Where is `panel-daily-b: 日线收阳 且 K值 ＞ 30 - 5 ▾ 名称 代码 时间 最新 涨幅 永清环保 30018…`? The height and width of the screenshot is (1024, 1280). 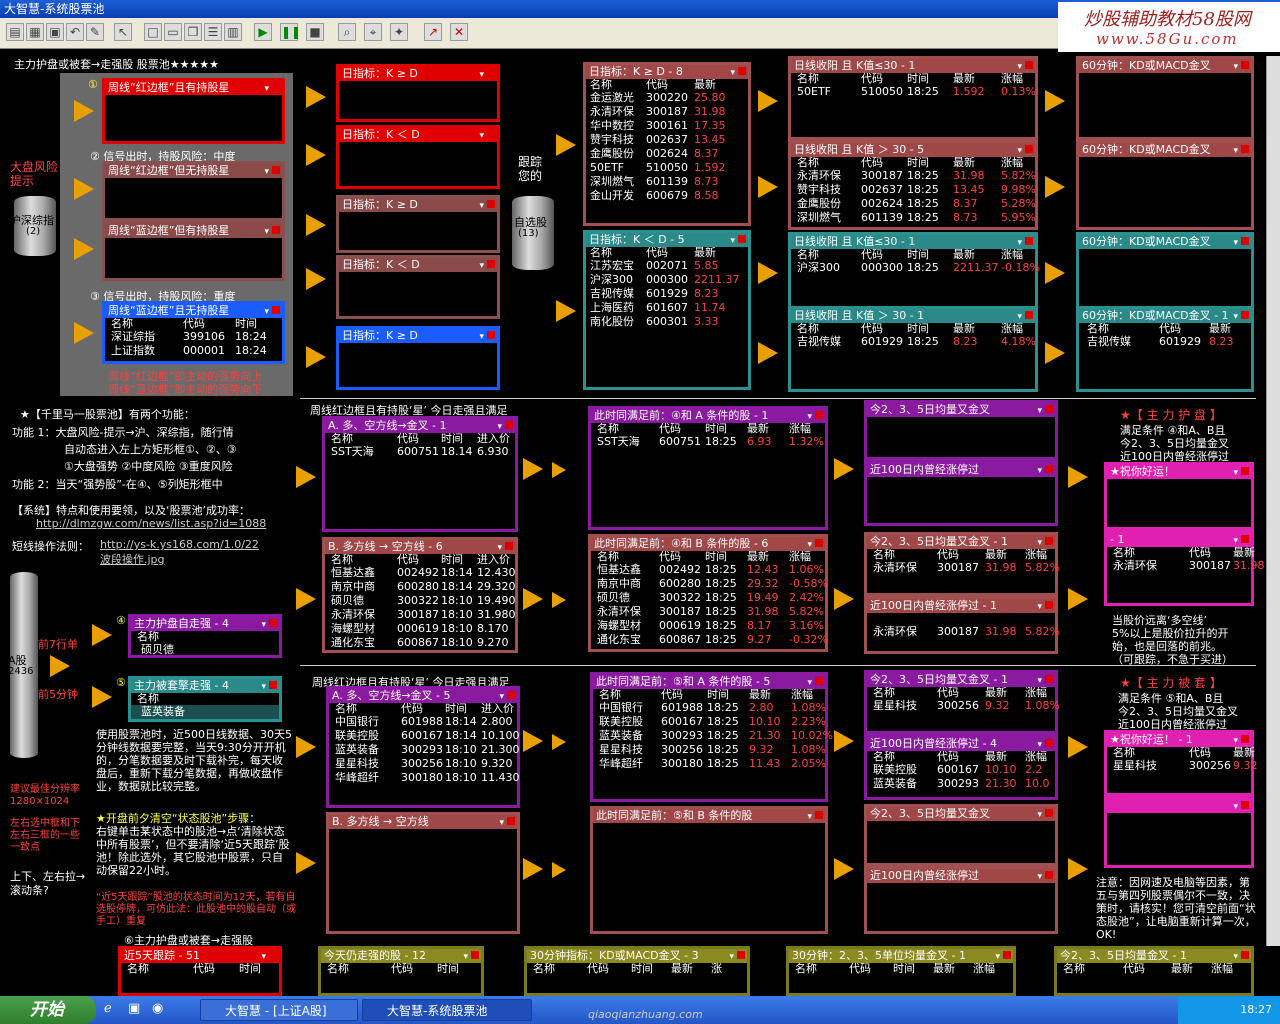 panel-daily-b: 日线收阳 且 K值 ＞ 30 - 5 ▾ 名称 代码 时间 最新 涨幅 永清环保 30018… is located at coordinates (913, 185).